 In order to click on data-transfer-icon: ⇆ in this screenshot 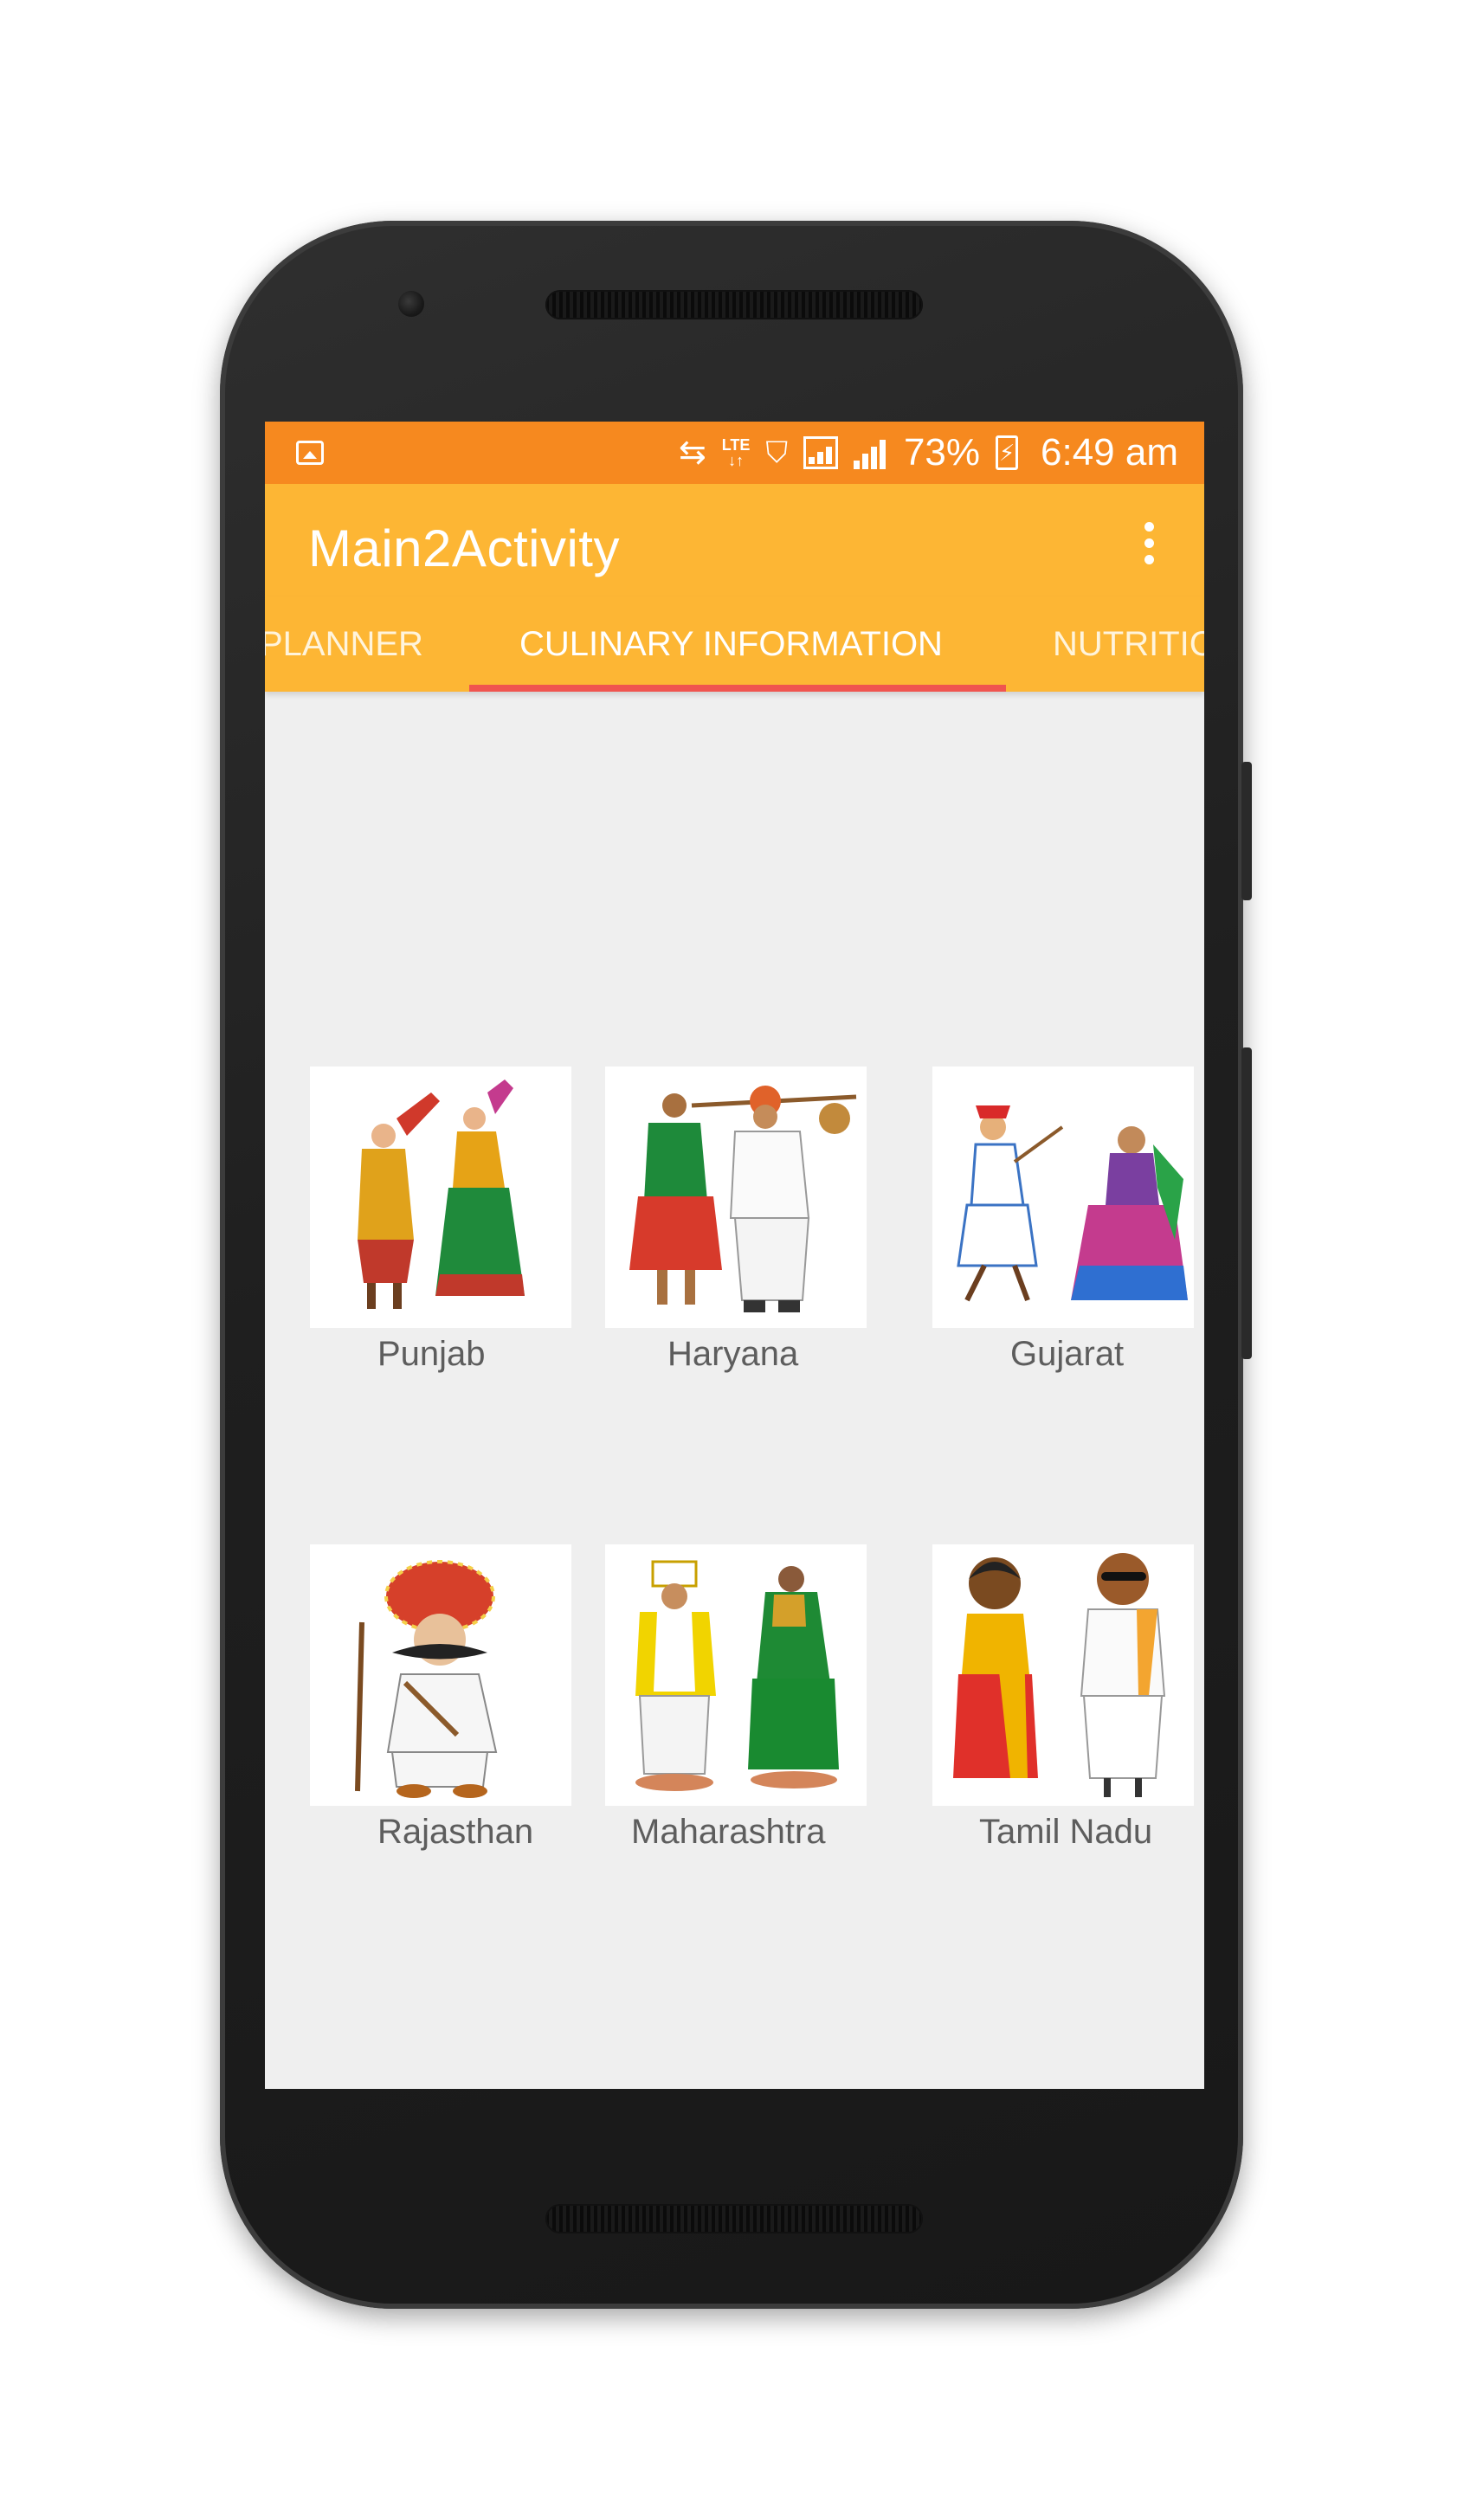, I will do `click(692, 453)`.